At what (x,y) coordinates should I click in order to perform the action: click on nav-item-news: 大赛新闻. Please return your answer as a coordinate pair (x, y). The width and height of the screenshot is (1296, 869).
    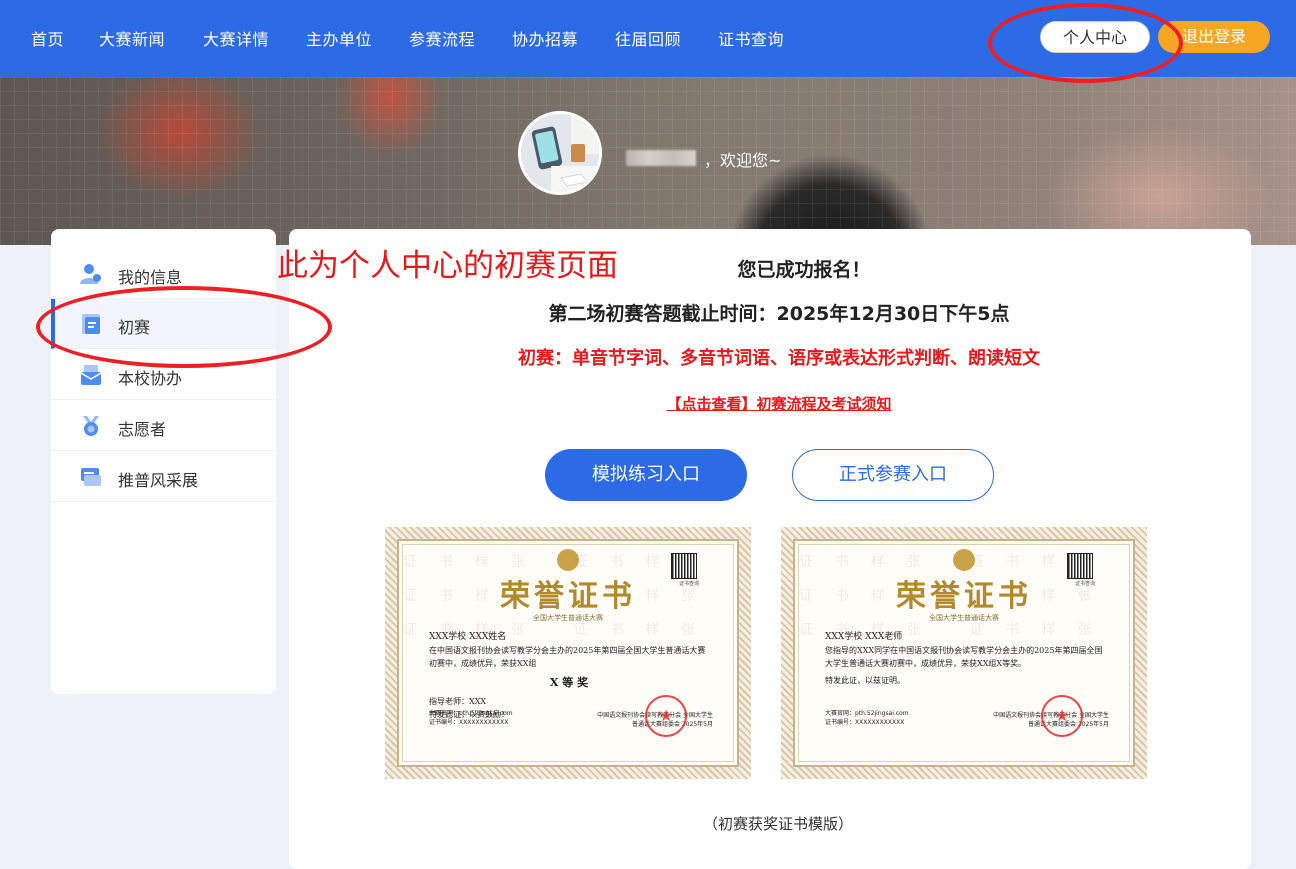
    Looking at the image, I should click on (132, 38).